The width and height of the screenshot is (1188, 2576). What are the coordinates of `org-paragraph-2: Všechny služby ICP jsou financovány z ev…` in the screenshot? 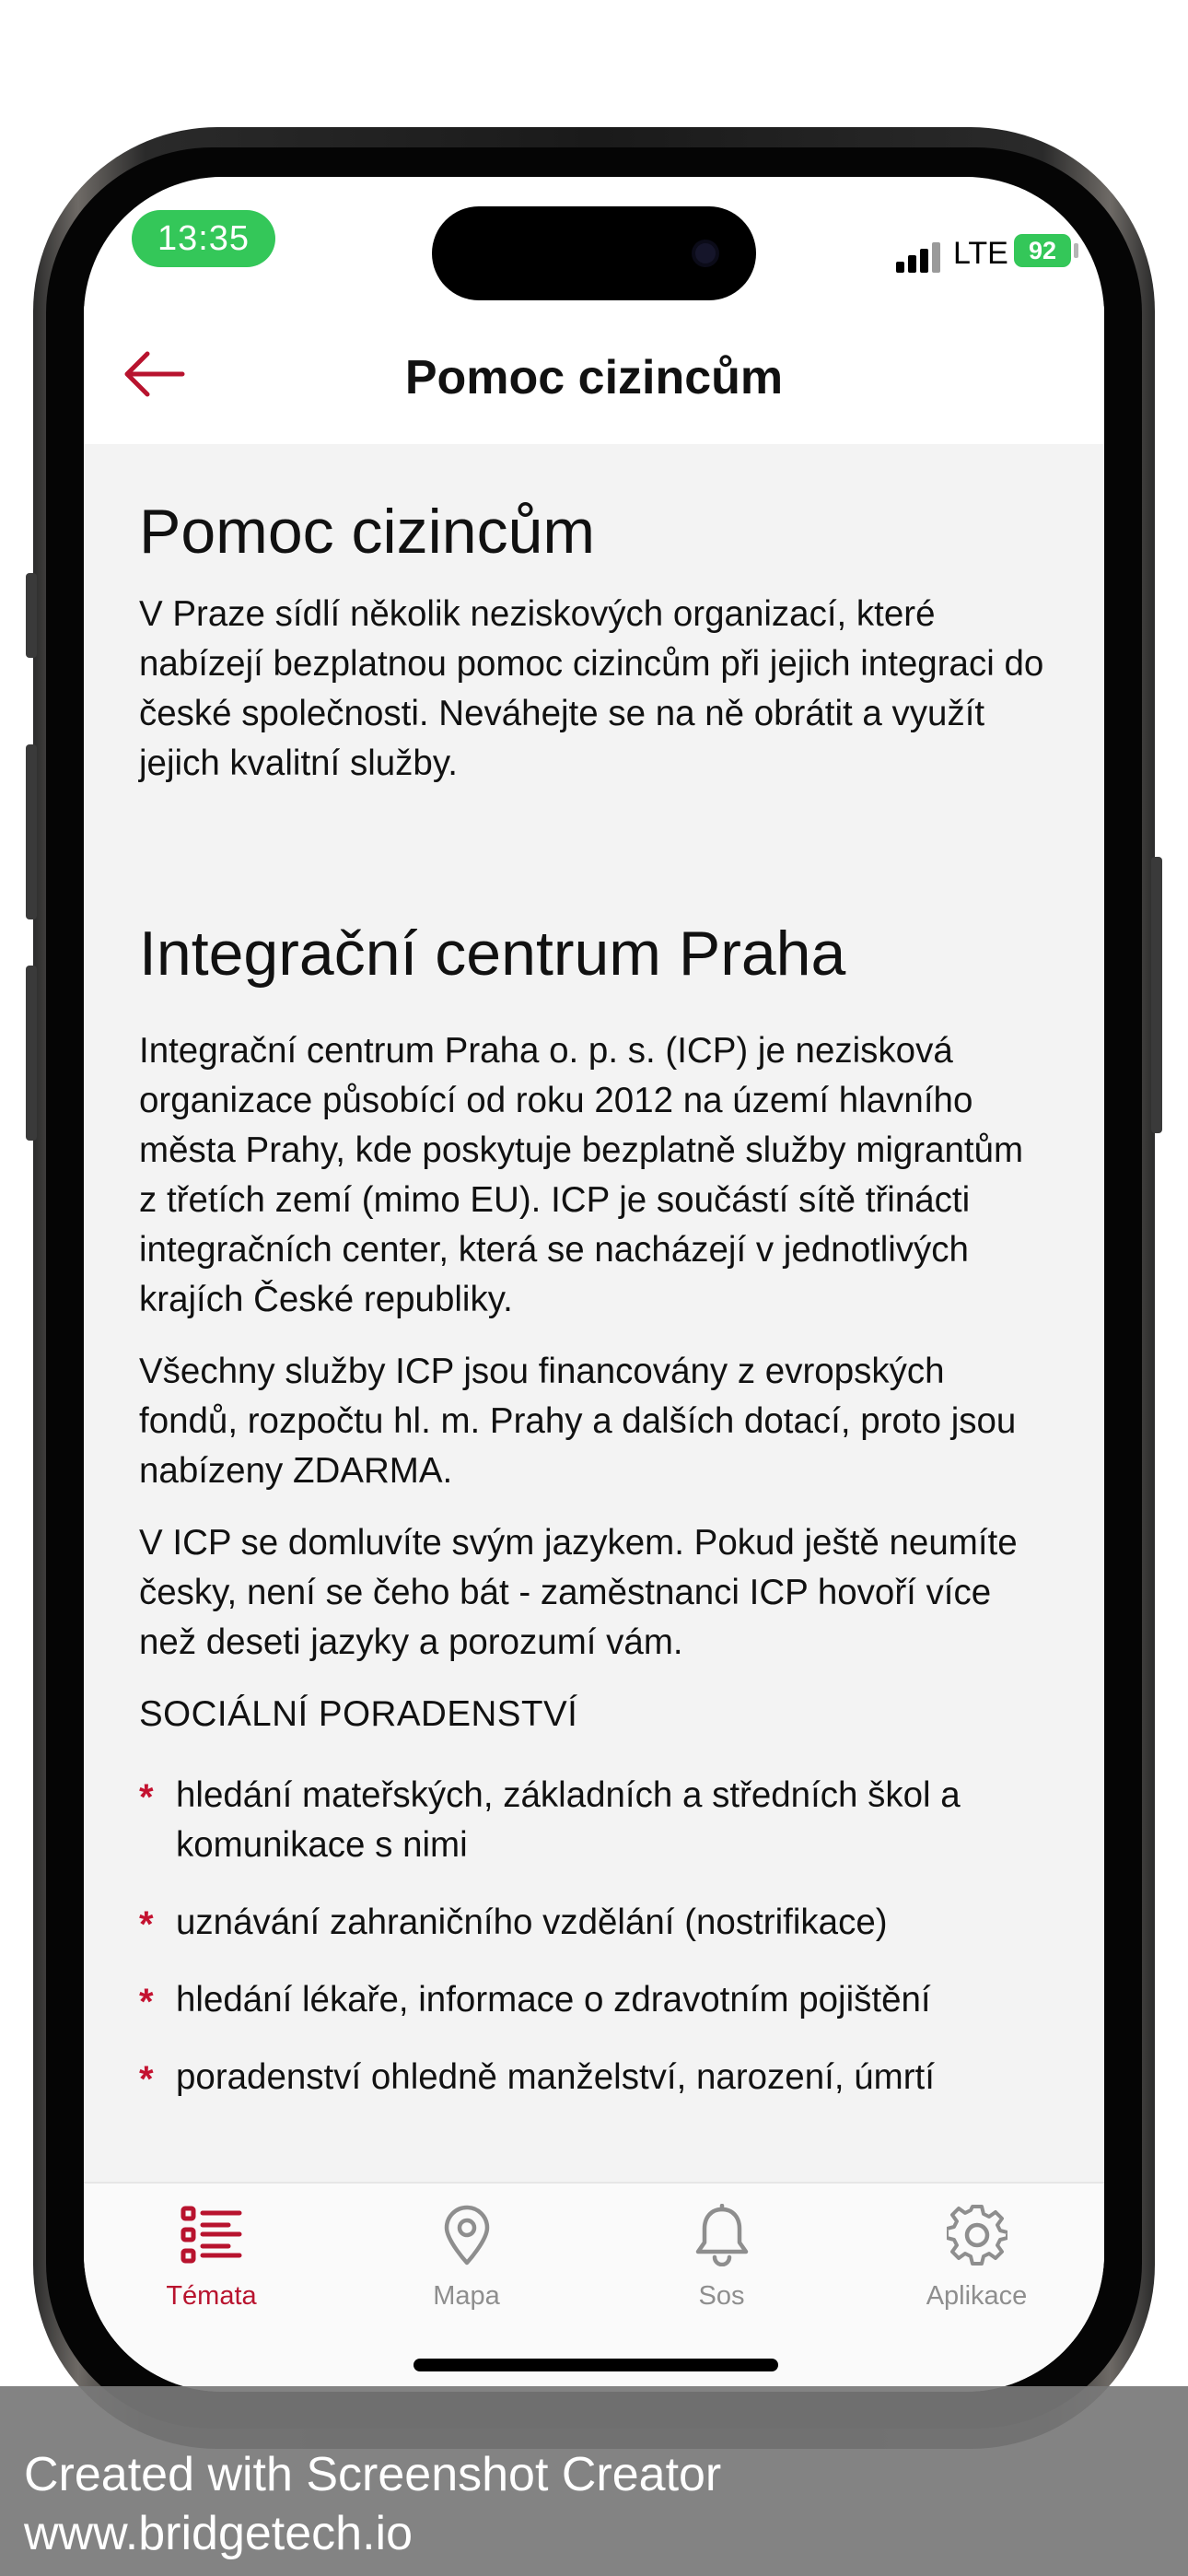 It's located at (578, 1422).